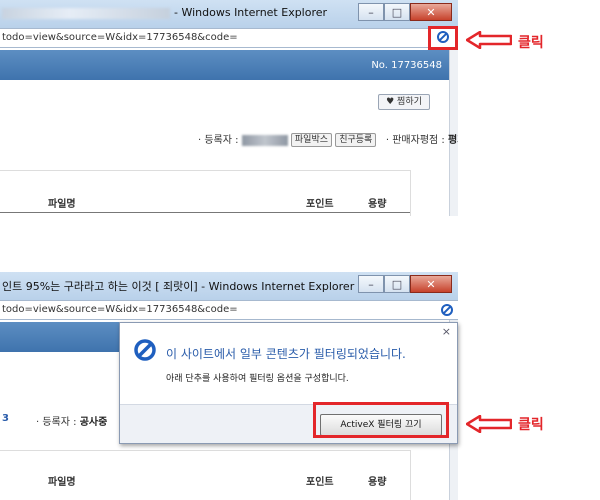  I want to click on save-button: ♥ 찜하기, so click(404, 102).